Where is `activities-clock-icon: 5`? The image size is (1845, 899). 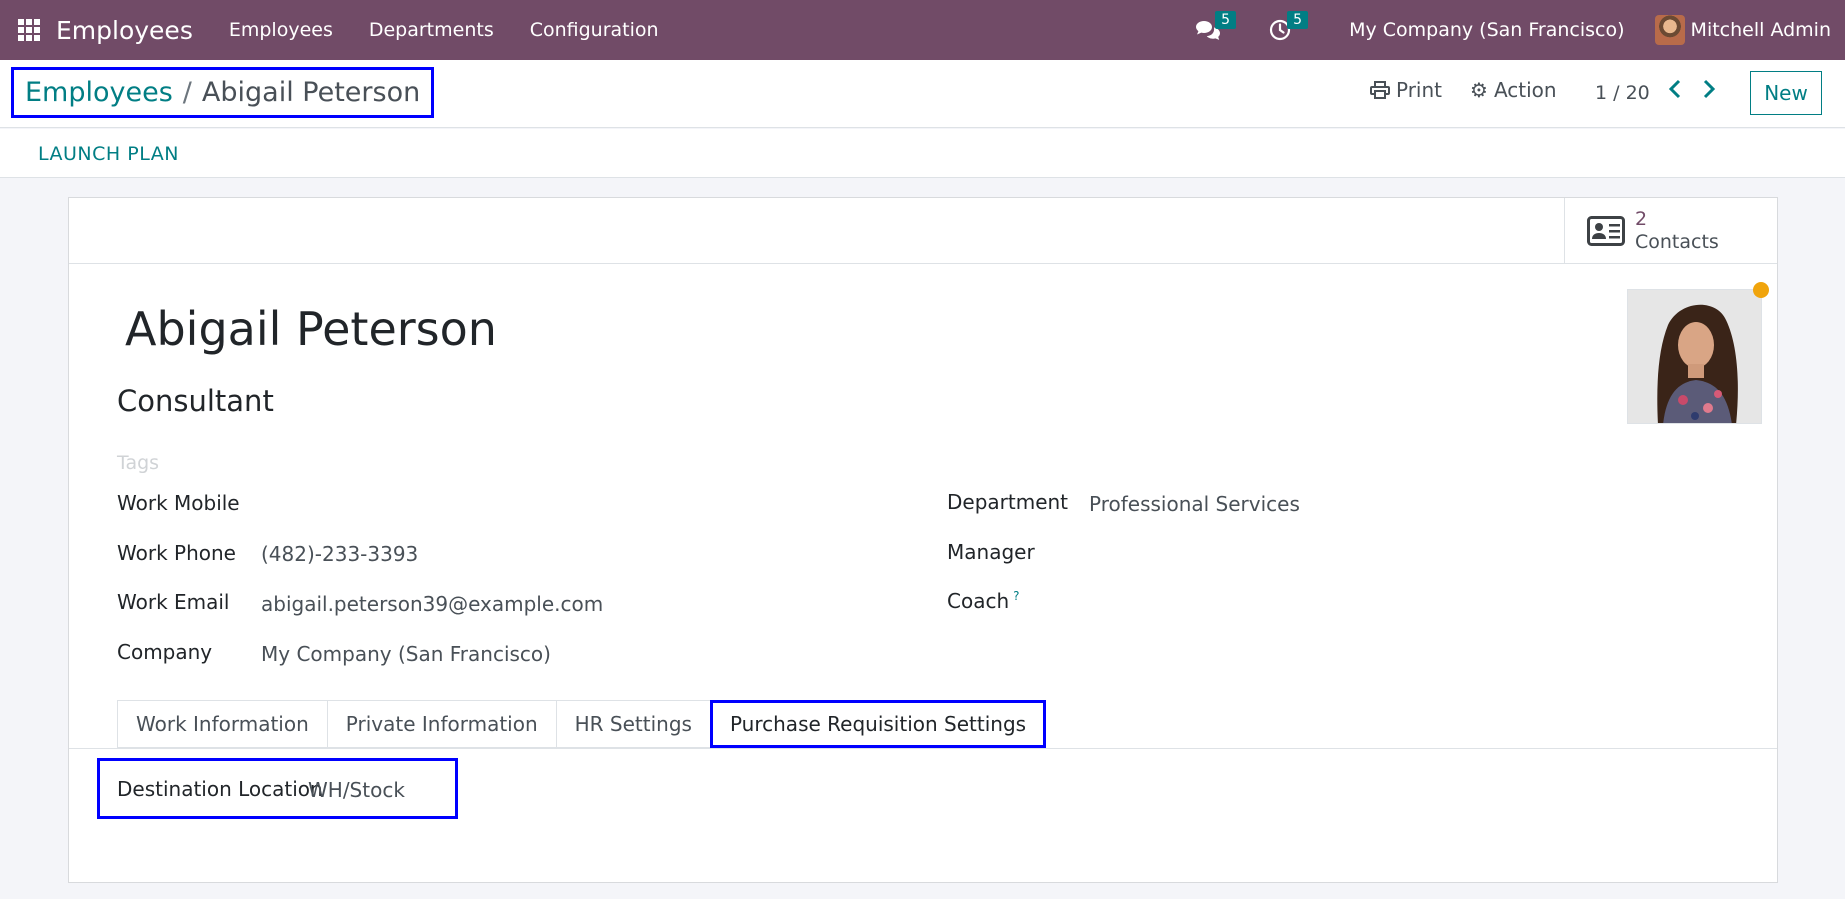
activities-clock-icon: 5 is located at coordinates (1286, 28).